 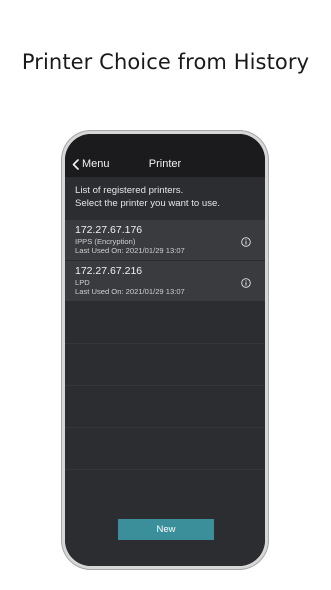 I want to click on printer-ip: 172.27.67.176, so click(x=109, y=230).